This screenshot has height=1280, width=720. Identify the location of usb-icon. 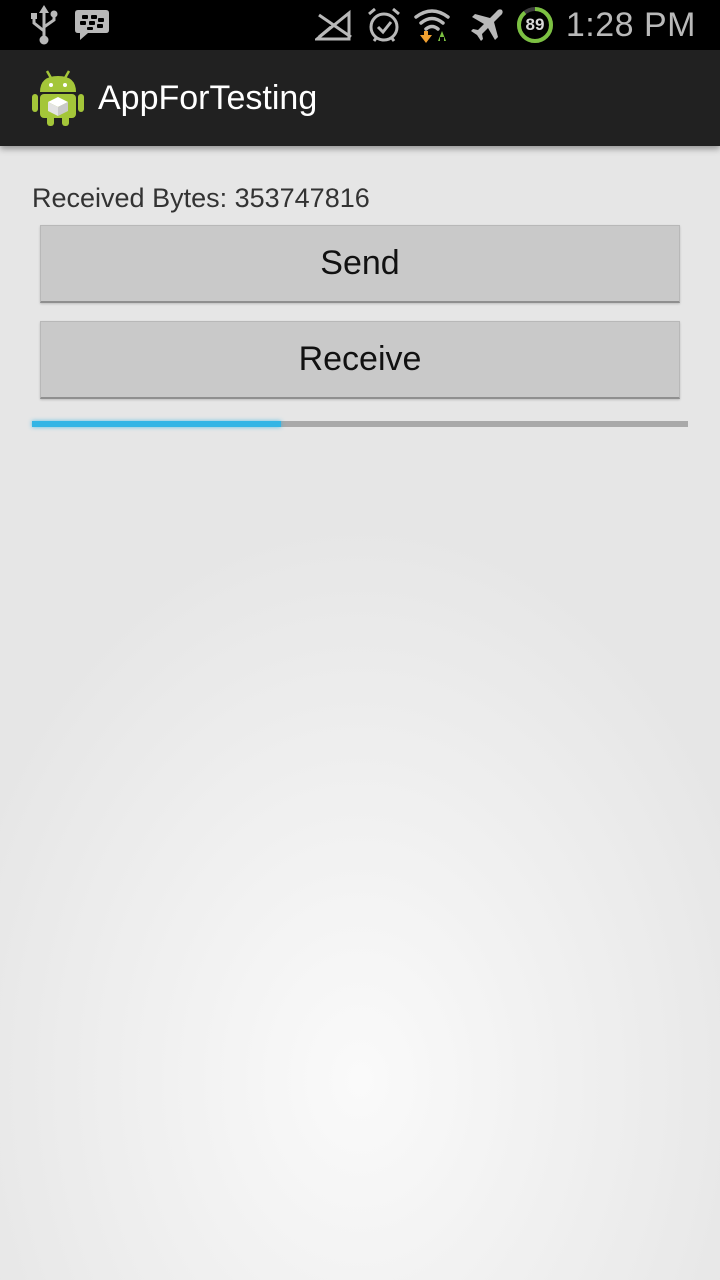
(44, 25).